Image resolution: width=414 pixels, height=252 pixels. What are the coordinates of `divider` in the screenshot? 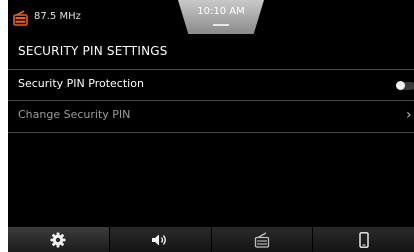 It's located at (211, 132).